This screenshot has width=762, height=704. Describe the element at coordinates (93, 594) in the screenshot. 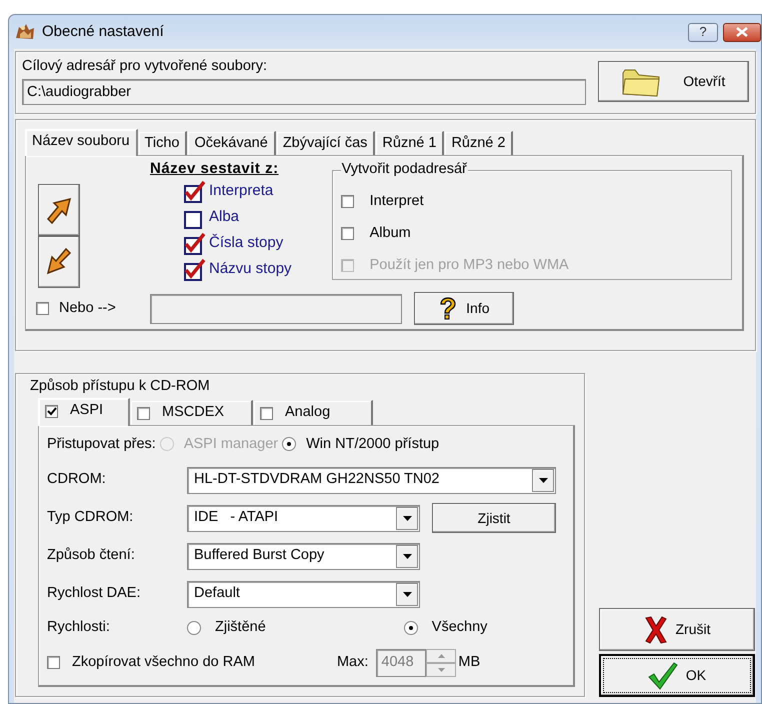

I see `field-label: Rychlost DAE:` at that location.